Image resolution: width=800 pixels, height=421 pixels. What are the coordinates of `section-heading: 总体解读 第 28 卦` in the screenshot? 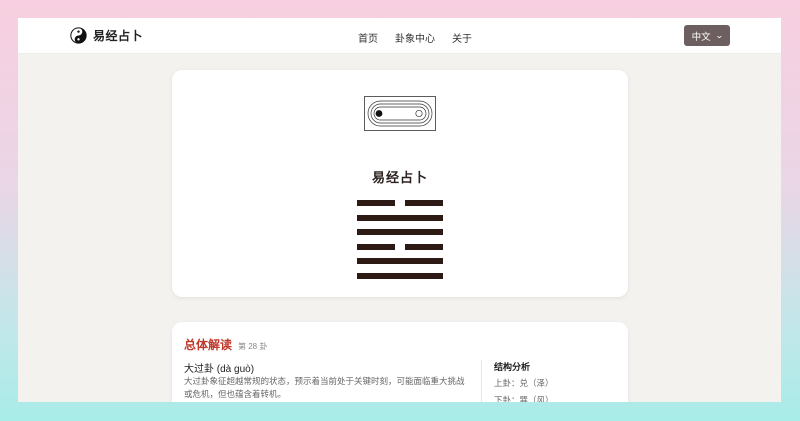 It's located at (225, 344).